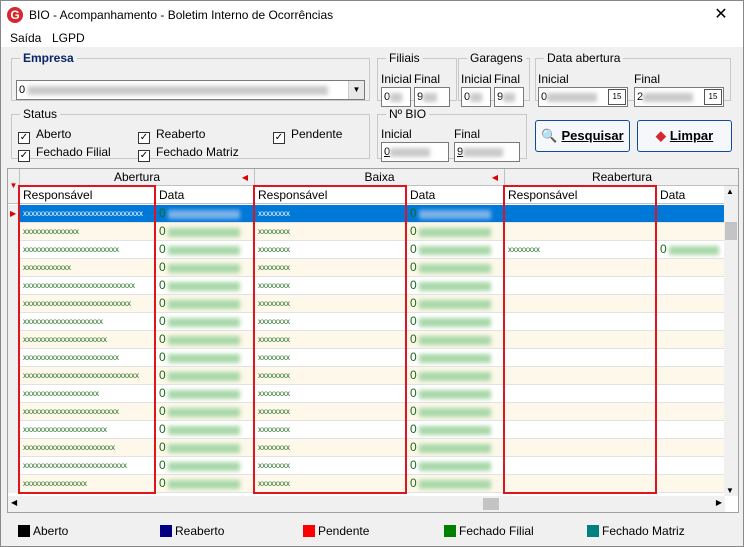 Image resolution: width=744 pixels, height=547 pixels. Describe the element at coordinates (584, 58) in the screenshot. I see `data-abertura-legend: Data abertura` at that location.